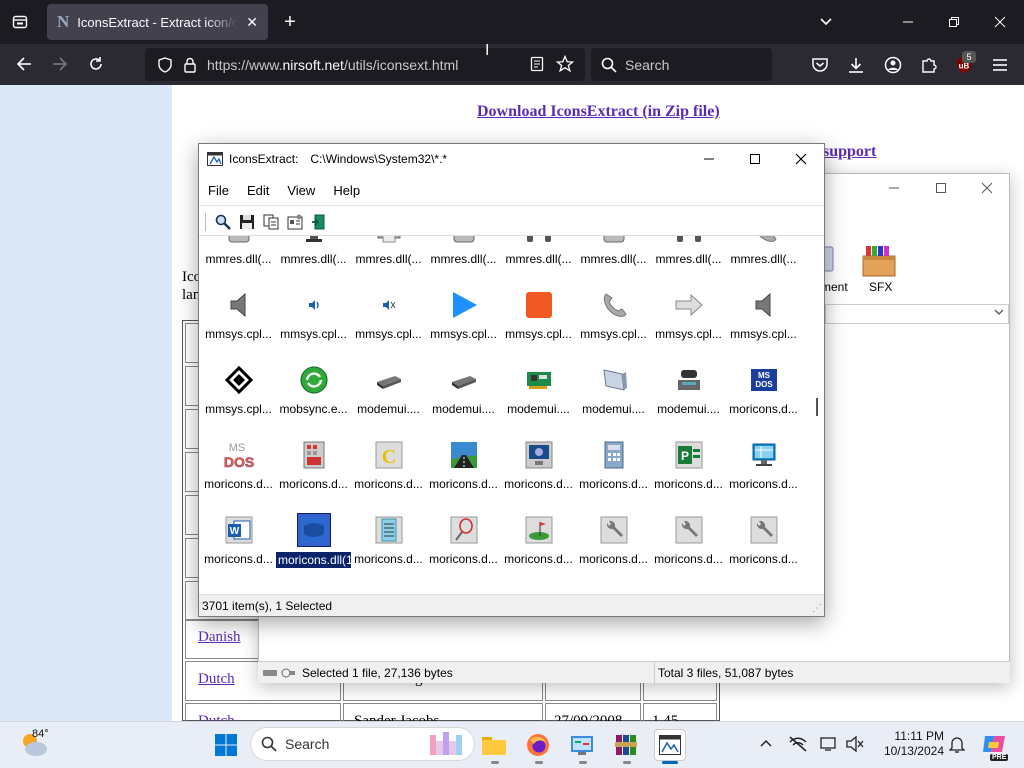  I want to click on menu-edit: Edit, so click(258, 190).